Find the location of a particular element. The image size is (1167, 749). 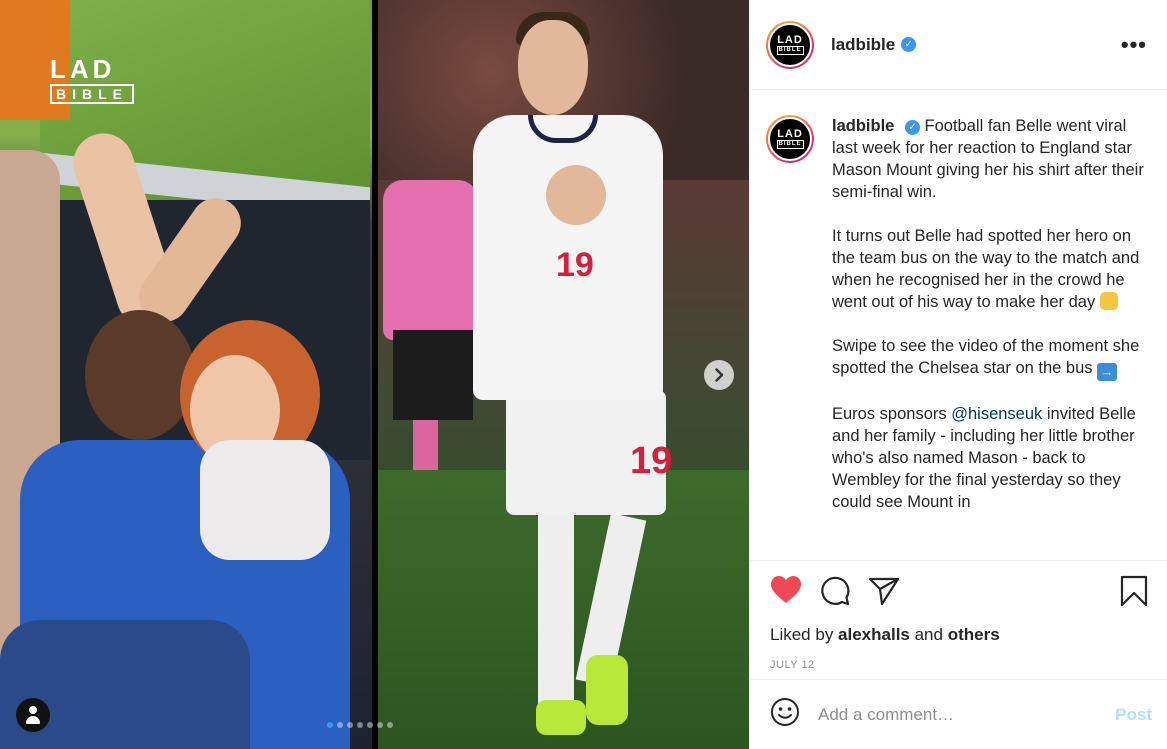

likes-summary: Liked by alexhalls and others is located at coordinates (885, 634).